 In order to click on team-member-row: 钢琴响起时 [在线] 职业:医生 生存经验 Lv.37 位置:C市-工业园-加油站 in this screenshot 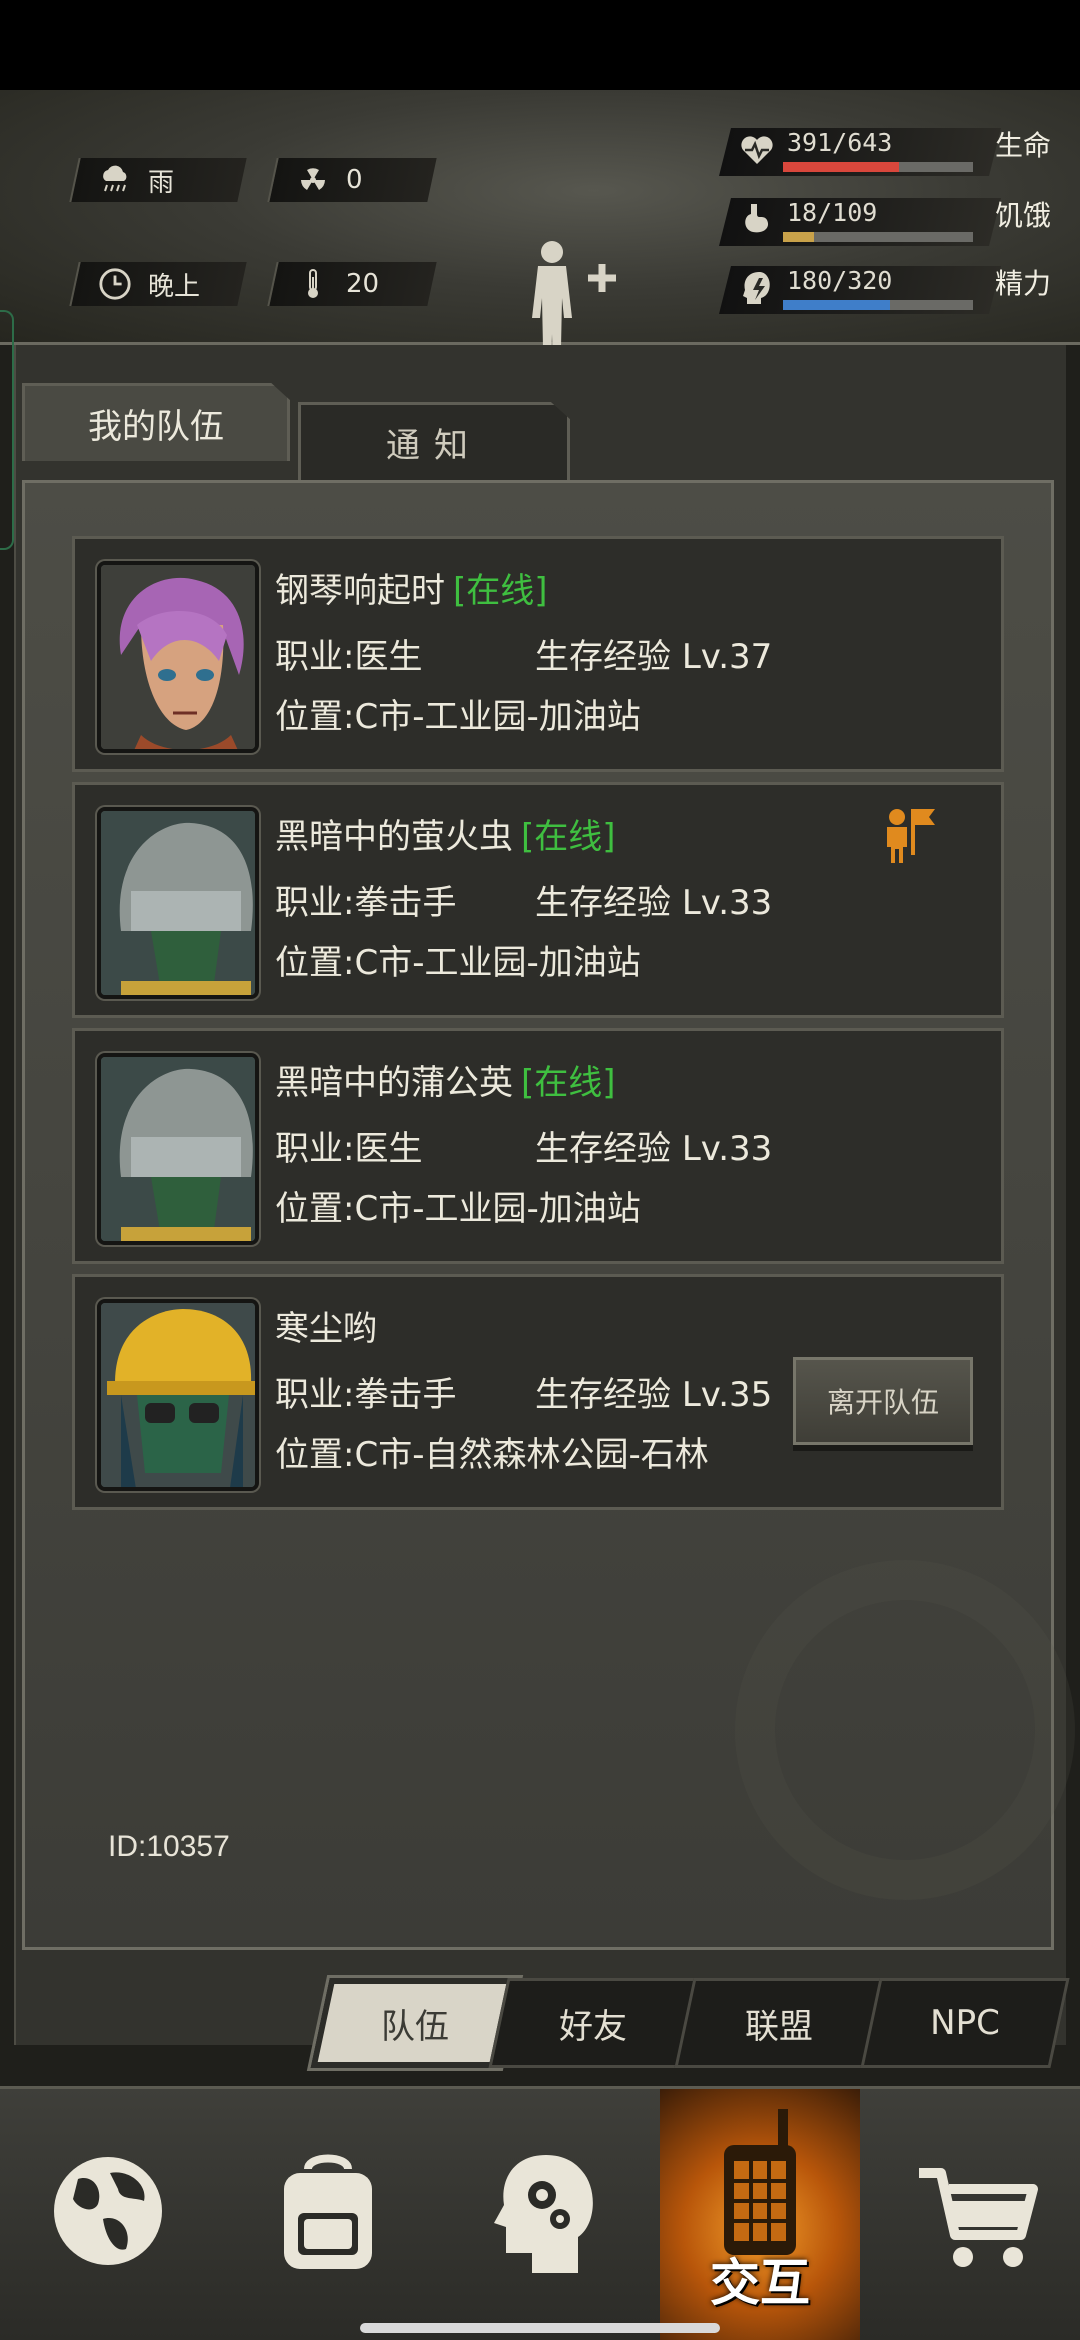, I will do `click(538, 654)`.